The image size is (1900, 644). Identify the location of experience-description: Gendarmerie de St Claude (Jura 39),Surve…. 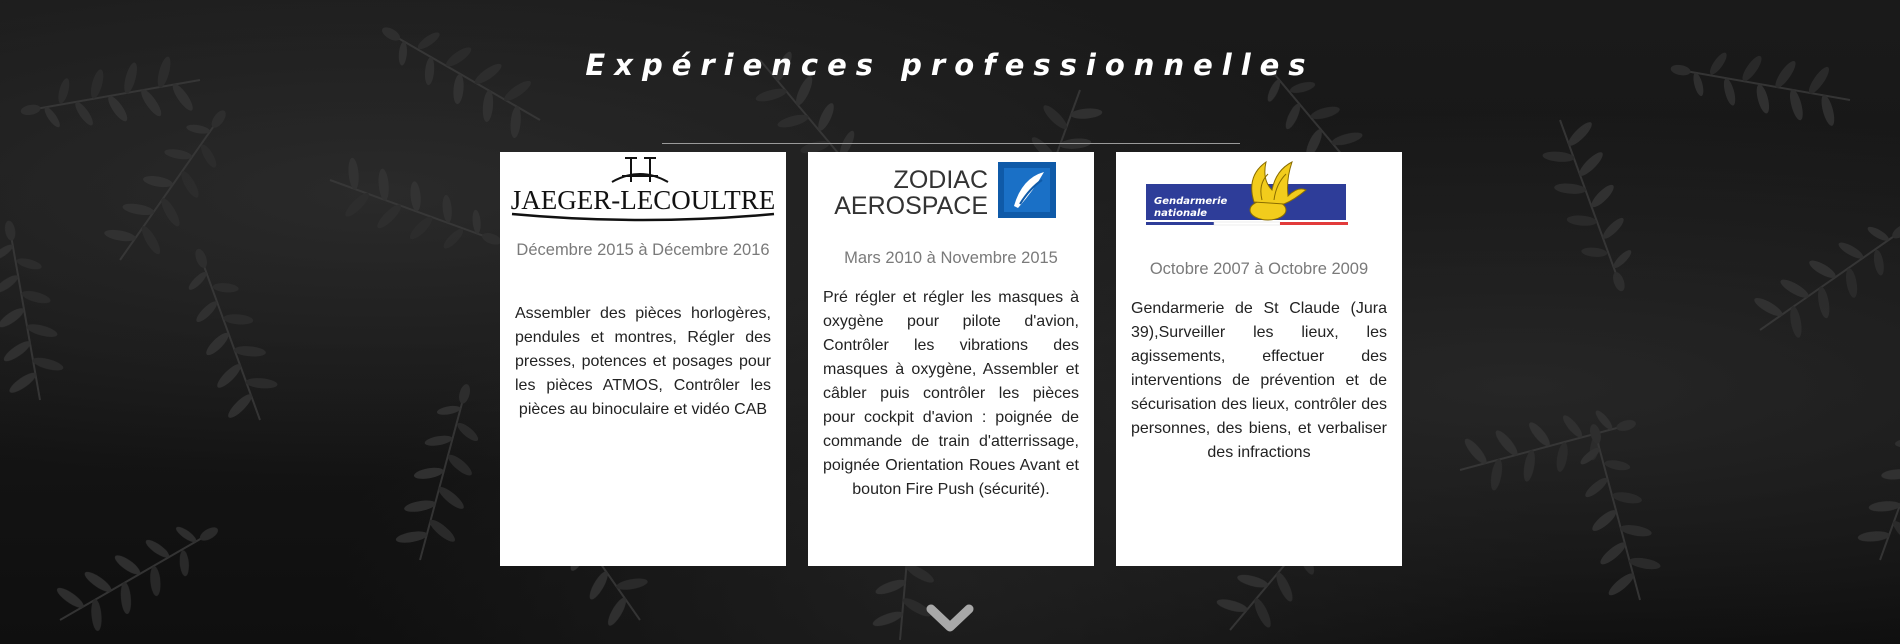
(1259, 380).